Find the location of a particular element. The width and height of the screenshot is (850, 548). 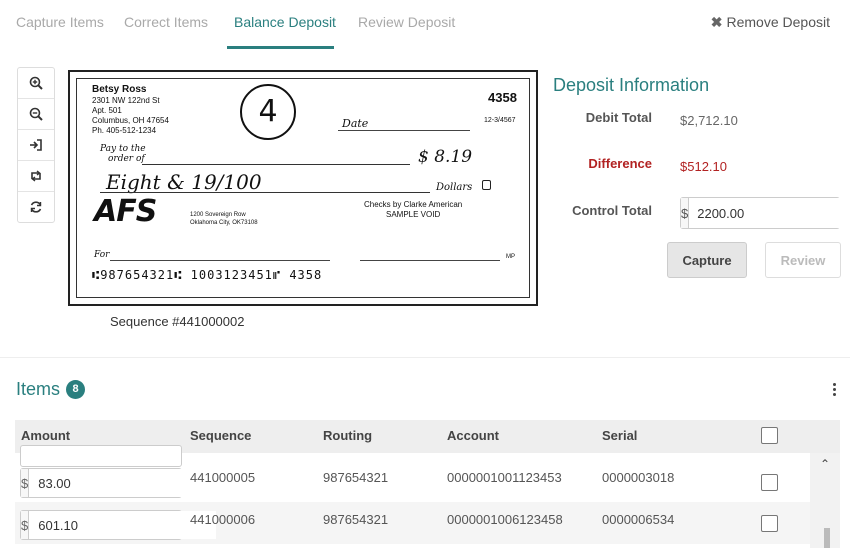

check-bank-address1: 1200 Sovereign Row is located at coordinates (218, 215).